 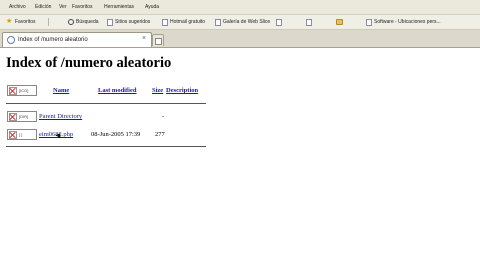 I want to click on menu-archivo: Archivo, so click(x=17, y=7).